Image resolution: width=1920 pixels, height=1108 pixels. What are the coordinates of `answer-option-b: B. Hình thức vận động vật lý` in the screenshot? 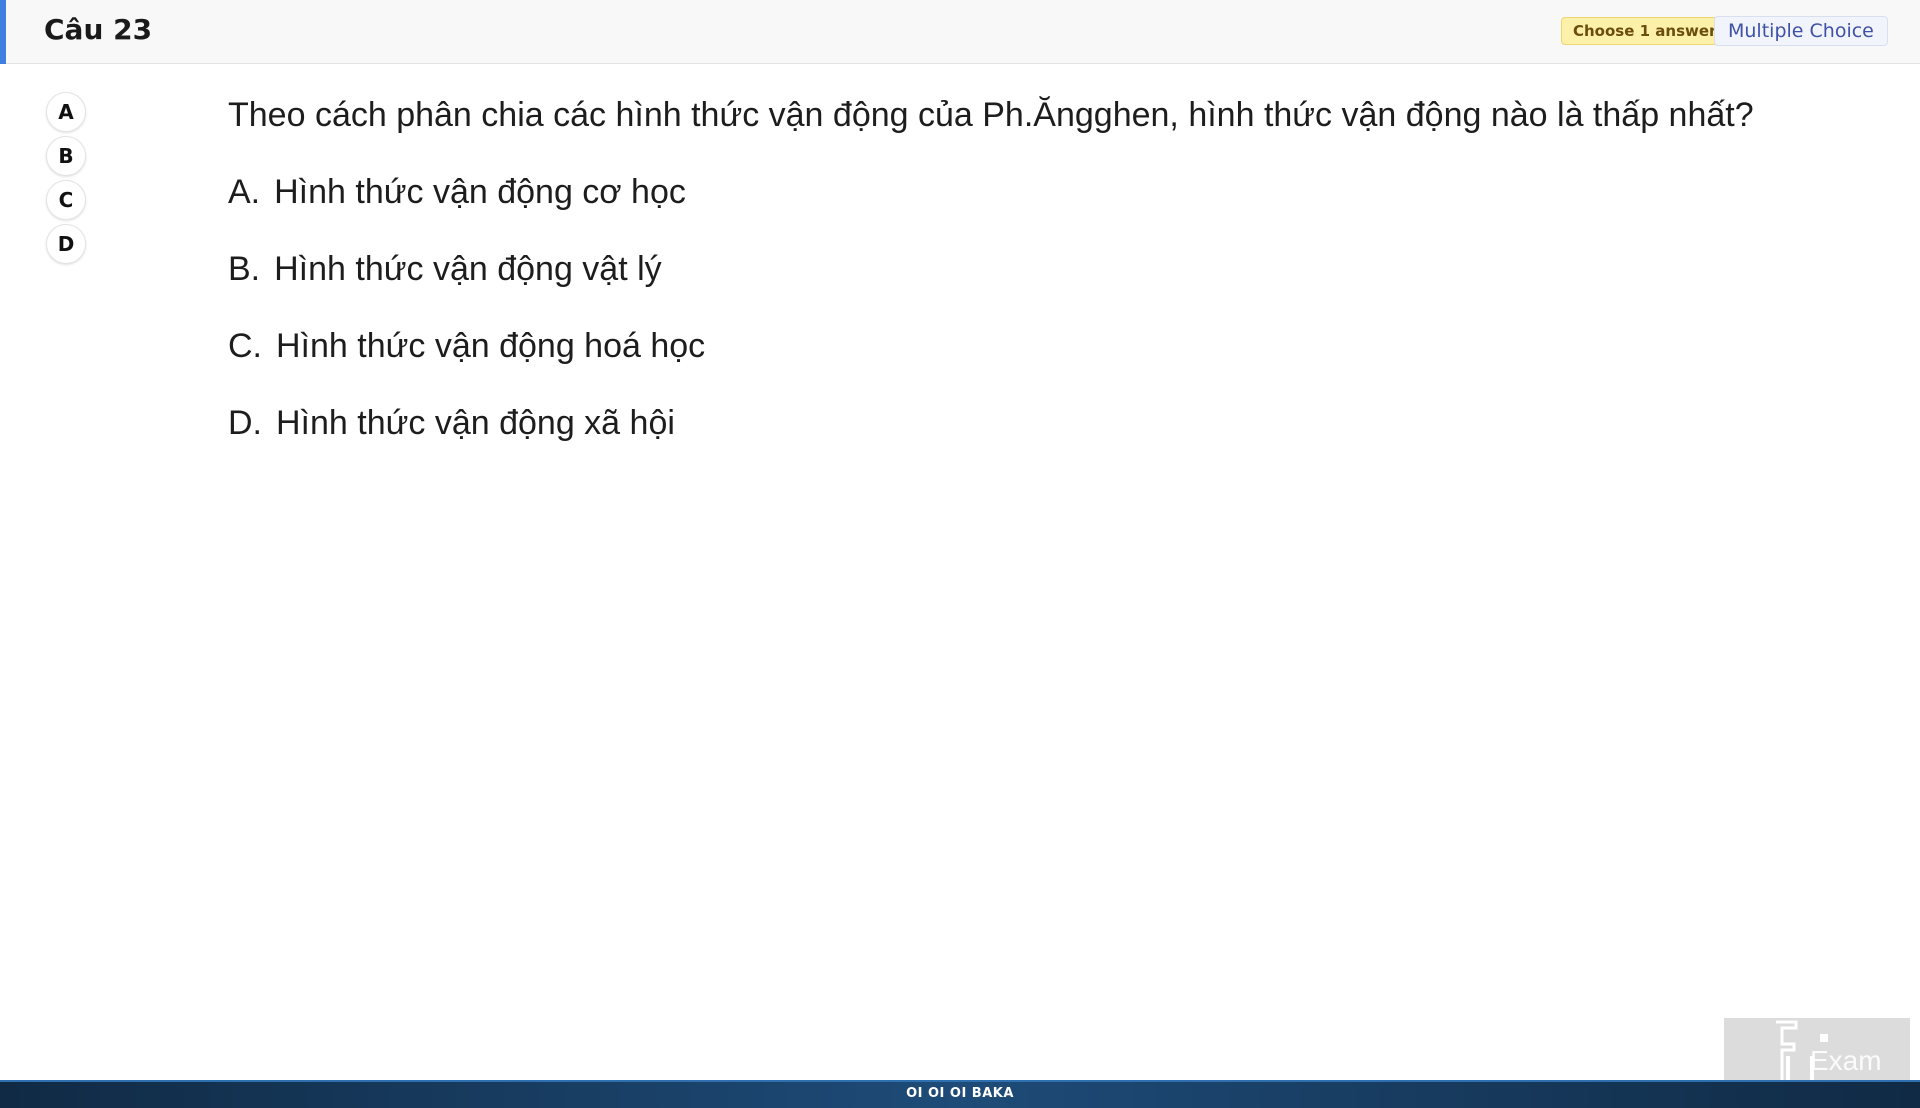 It's located at (445, 269).